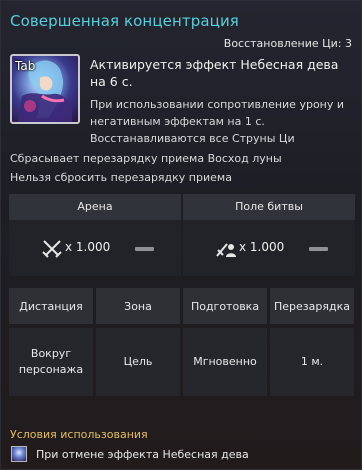 This screenshot has width=362, height=470. I want to click on header-area: Зона, so click(138, 306).